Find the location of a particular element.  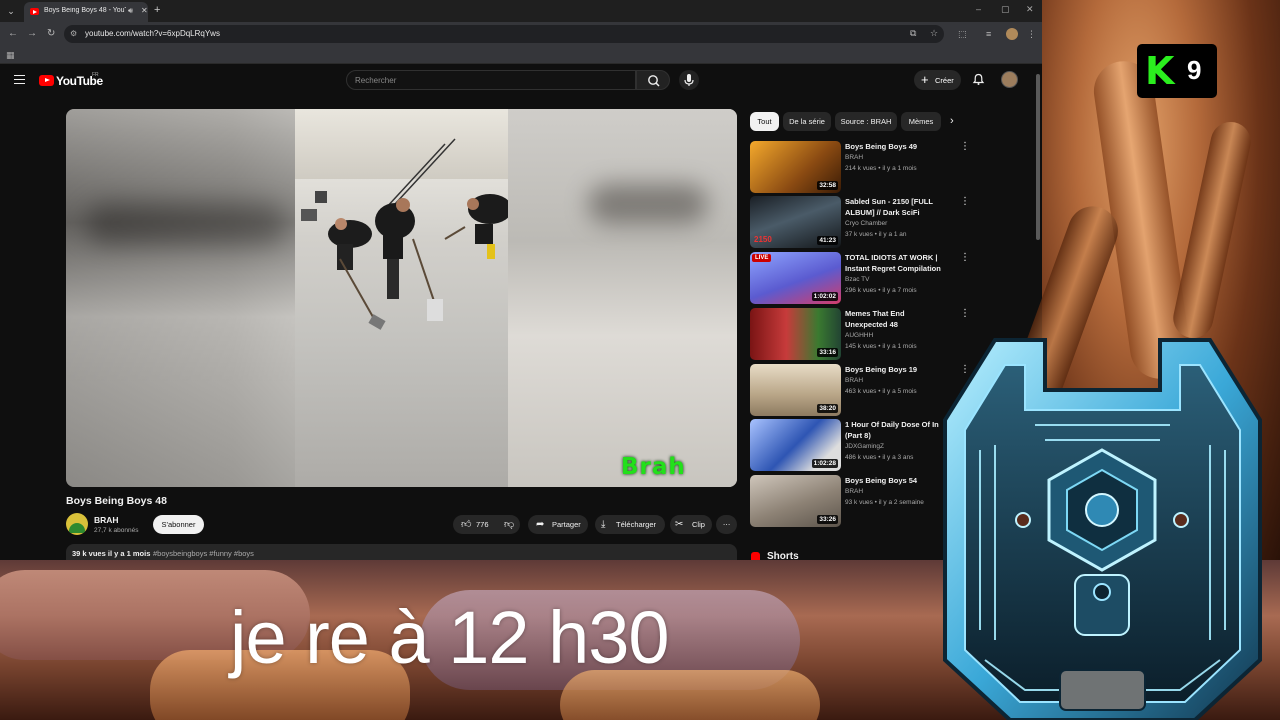

create-button: + Créer is located at coordinates (937, 80).